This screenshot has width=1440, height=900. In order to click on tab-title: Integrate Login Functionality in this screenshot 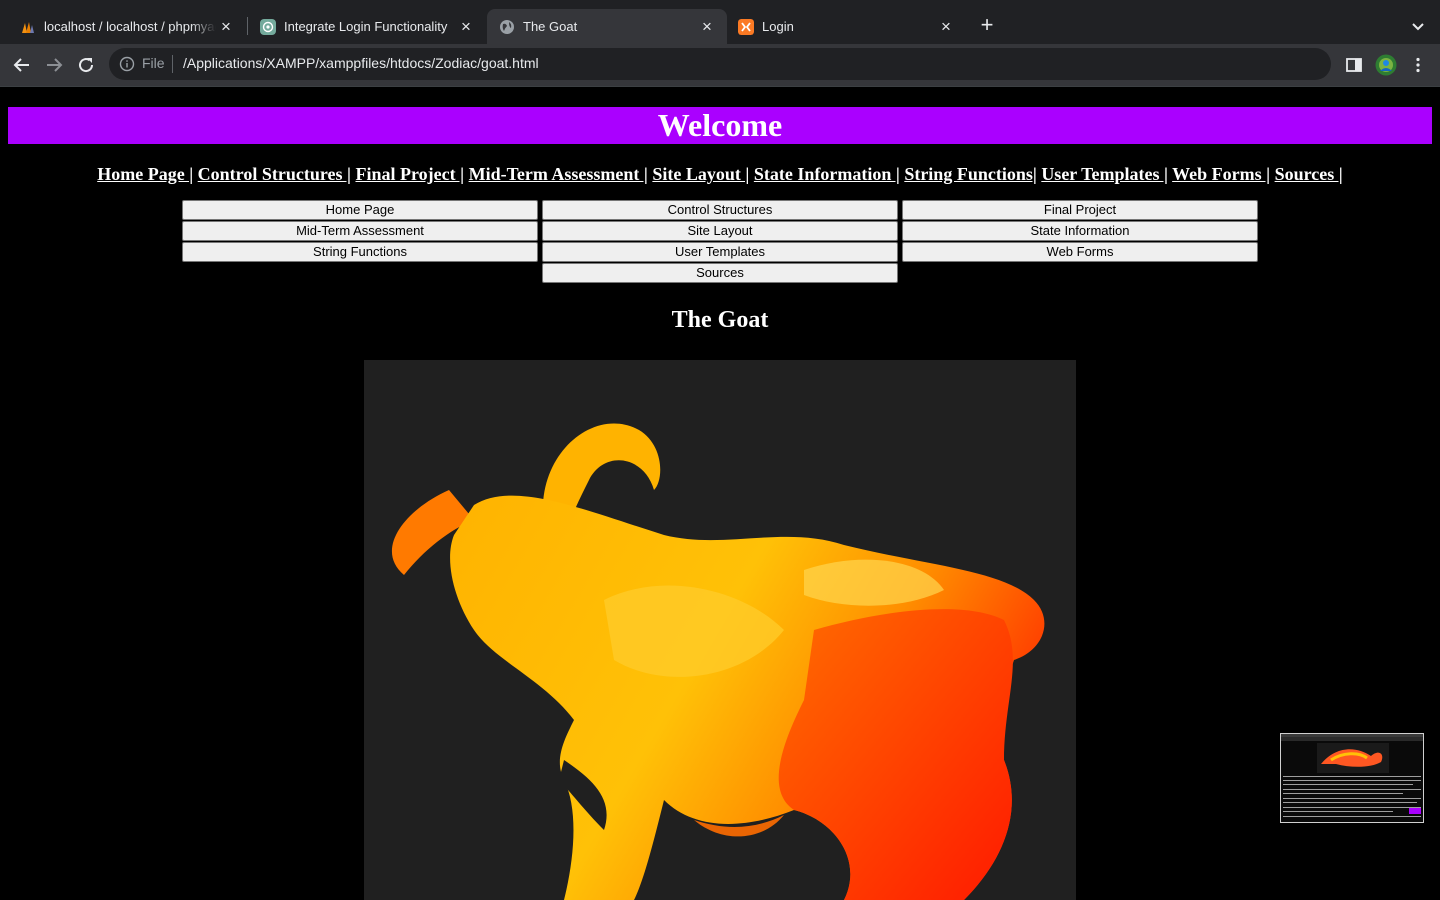, I will do `click(366, 26)`.